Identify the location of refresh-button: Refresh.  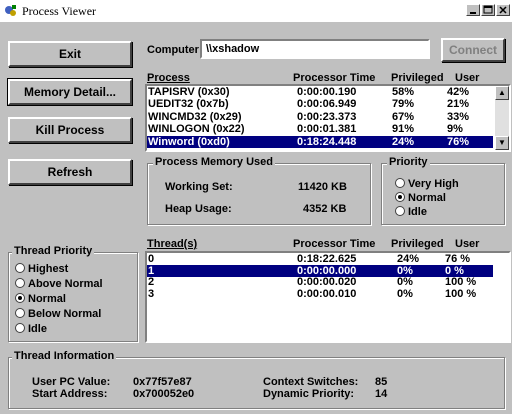
(70, 172).